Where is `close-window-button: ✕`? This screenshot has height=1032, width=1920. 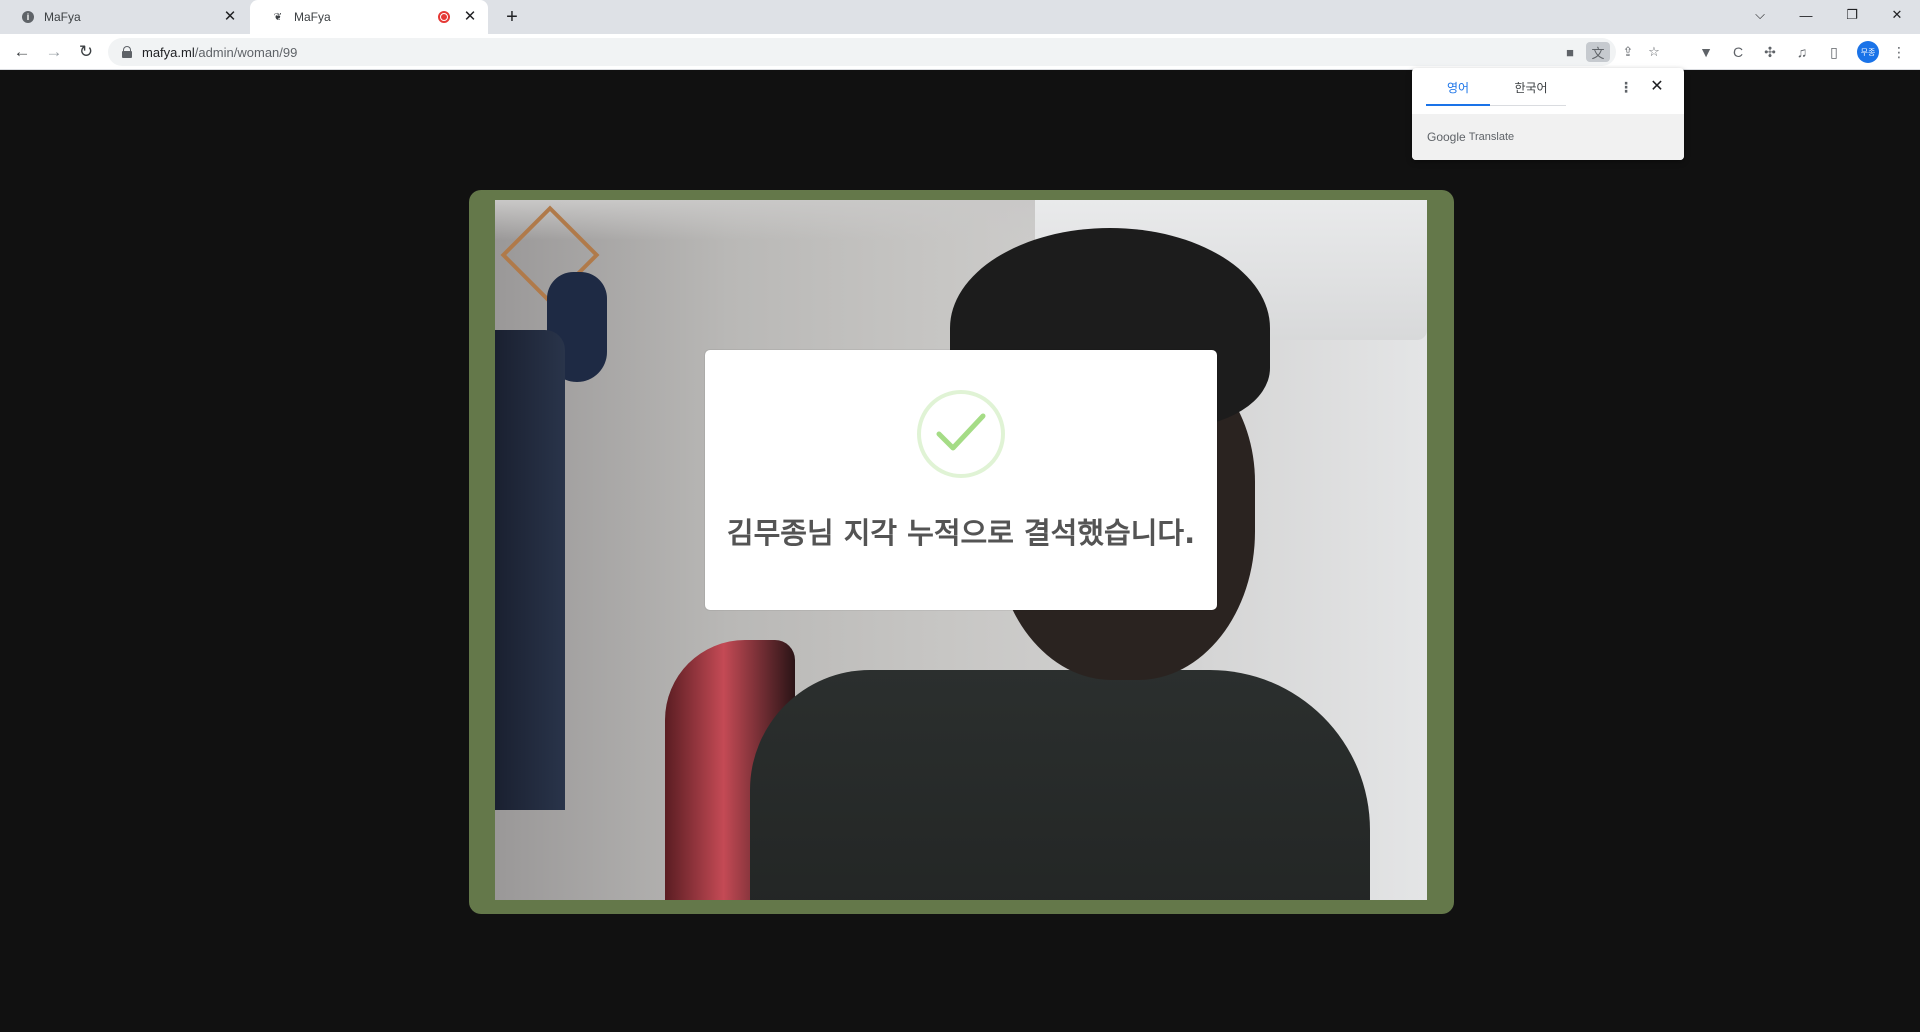 close-window-button: ✕ is located at coordinates (1897, 15).